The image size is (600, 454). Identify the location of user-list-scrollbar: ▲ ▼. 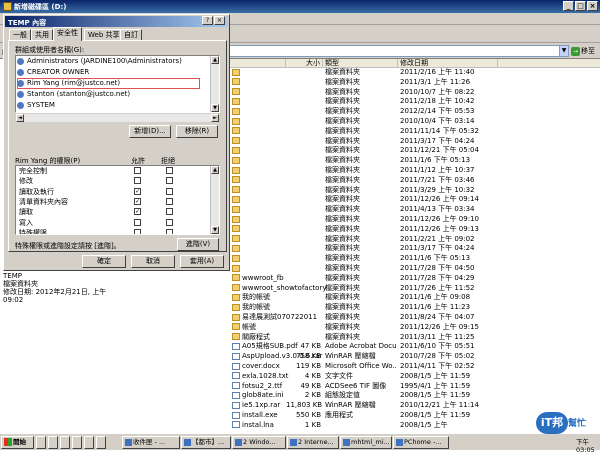
(214, 84).